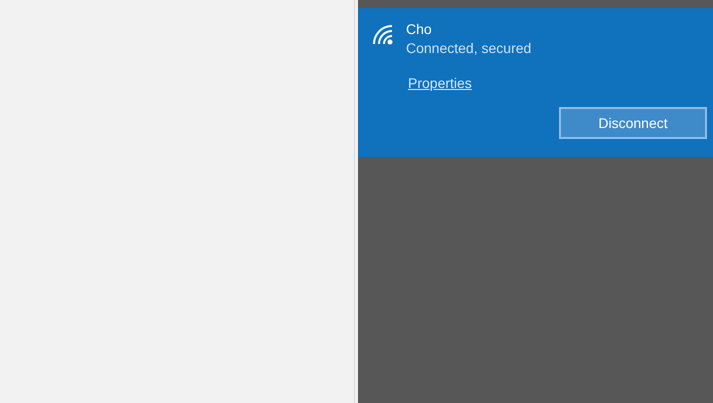 The image size is (713, 403). Describe the element at coordinates (633, 123) in the screenshot. I see `disconnect-button: Disconnect` at that location.